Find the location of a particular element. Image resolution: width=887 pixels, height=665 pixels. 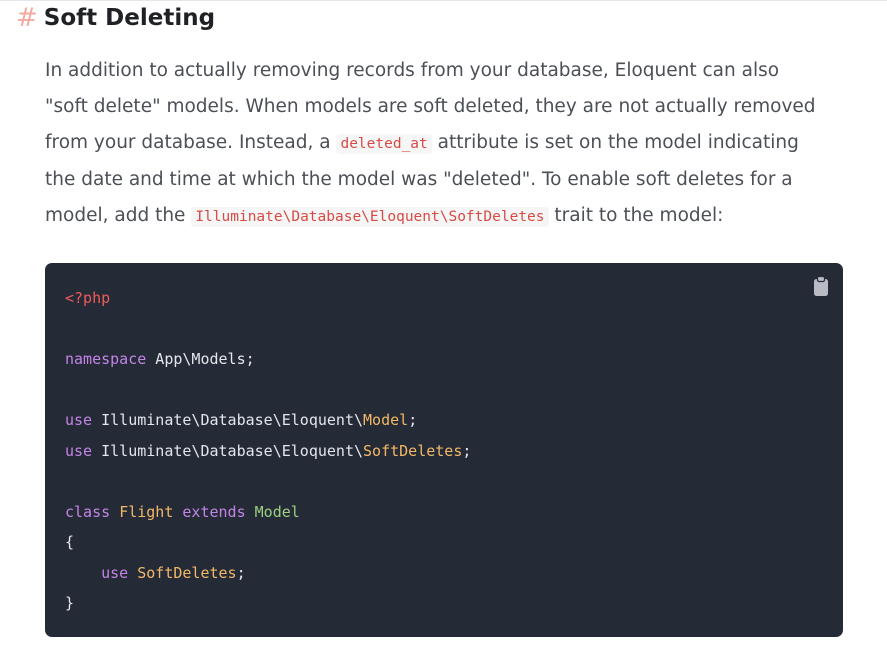

code-line: use SoftDeletes; is located at coordinates (268, 573).